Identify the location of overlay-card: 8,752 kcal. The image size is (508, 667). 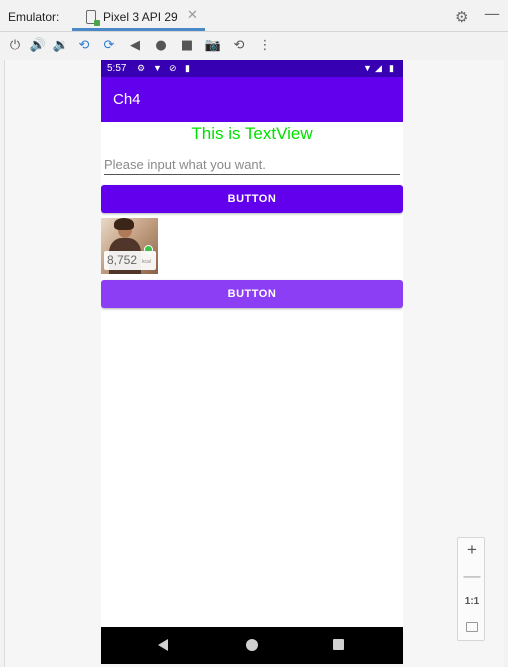
(130, 260).